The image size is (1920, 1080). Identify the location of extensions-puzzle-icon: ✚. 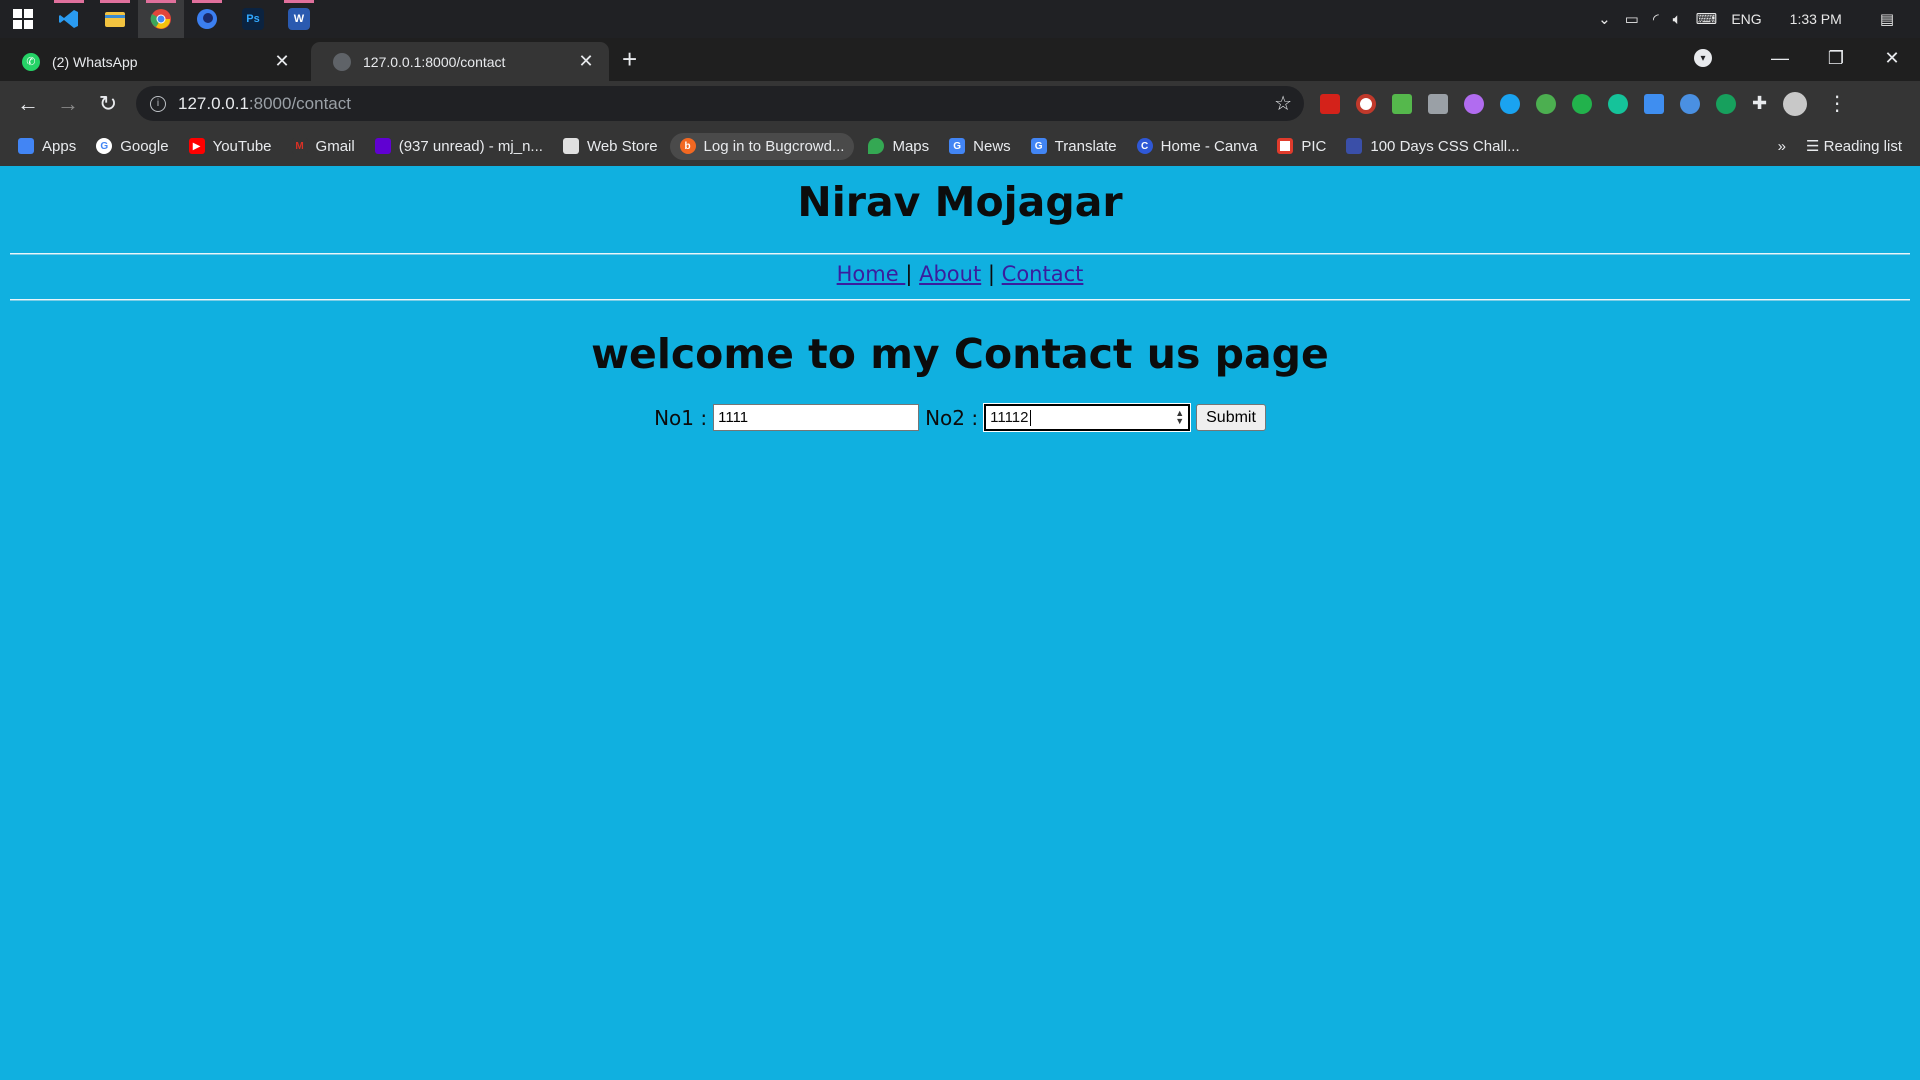
(1759, 103).